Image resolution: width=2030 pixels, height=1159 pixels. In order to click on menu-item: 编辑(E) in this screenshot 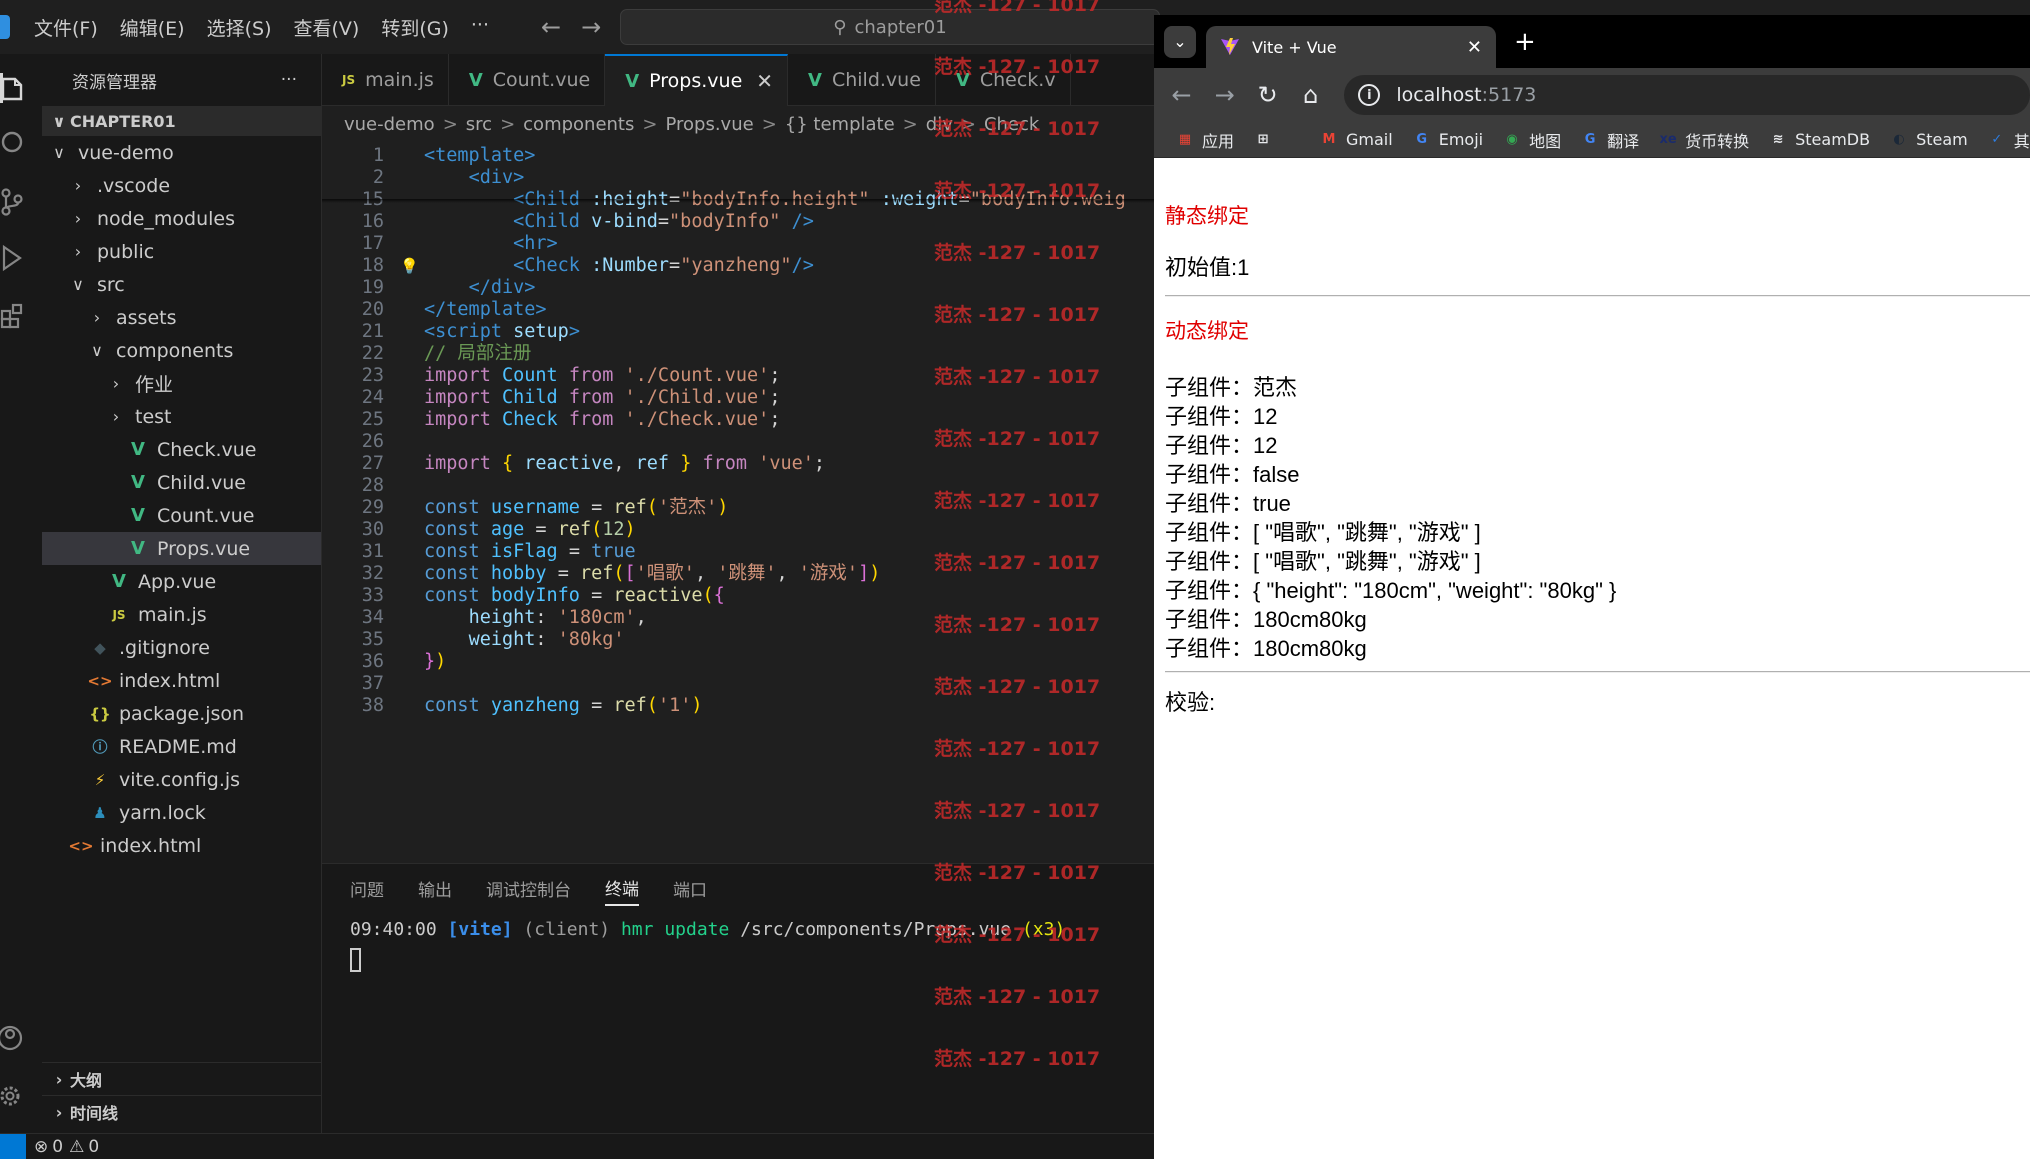, I will do `click(152, 27)`.